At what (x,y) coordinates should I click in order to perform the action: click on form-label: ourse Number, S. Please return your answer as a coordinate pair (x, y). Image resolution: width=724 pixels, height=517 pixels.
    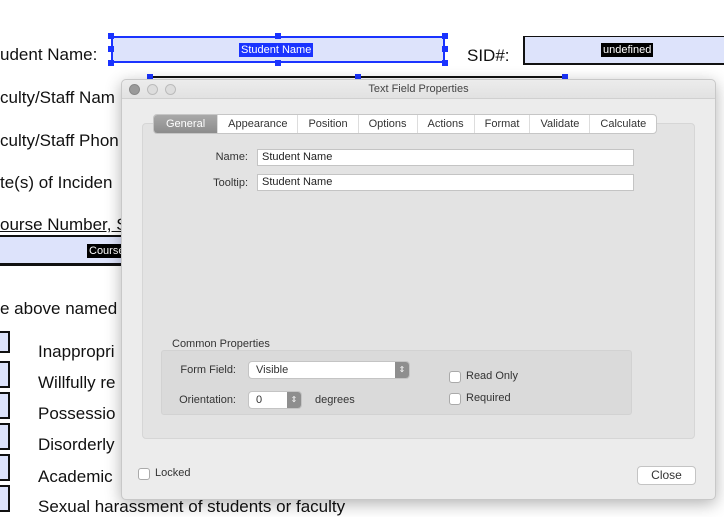
    Looking at the image, I should click on (64, 224).